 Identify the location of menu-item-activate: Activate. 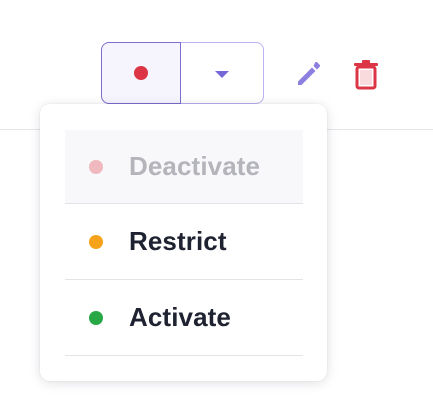
(184, 318).